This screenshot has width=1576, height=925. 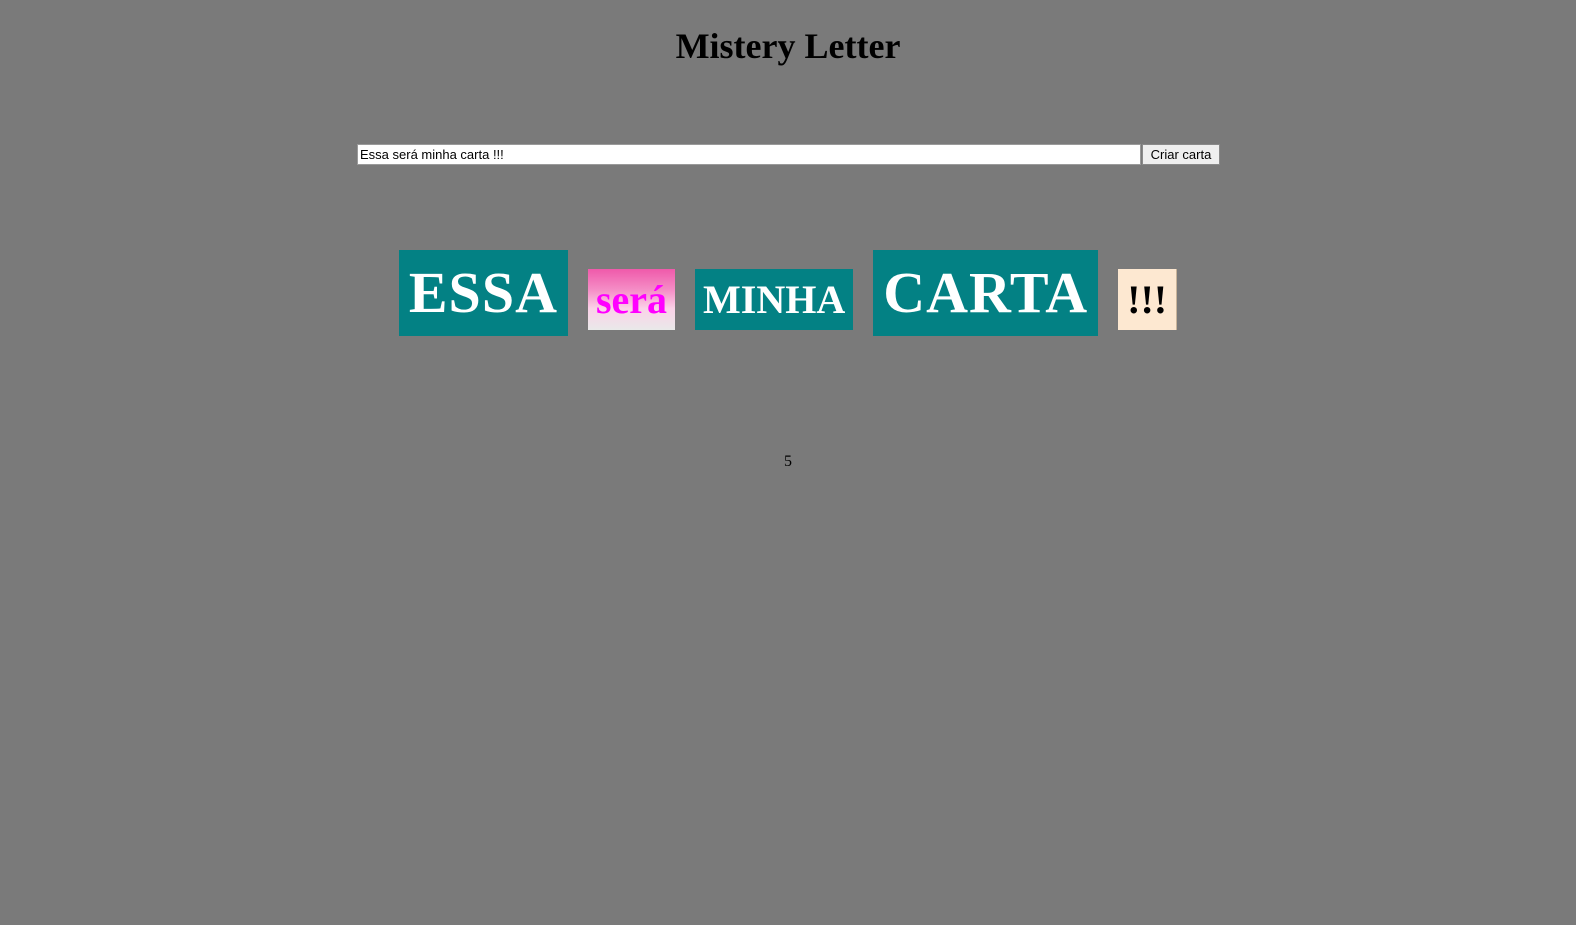 What do you see at coordinates (774, 299) in the screenshot?
I see `letter-word: MINHA` at bounding box center [774, 299].